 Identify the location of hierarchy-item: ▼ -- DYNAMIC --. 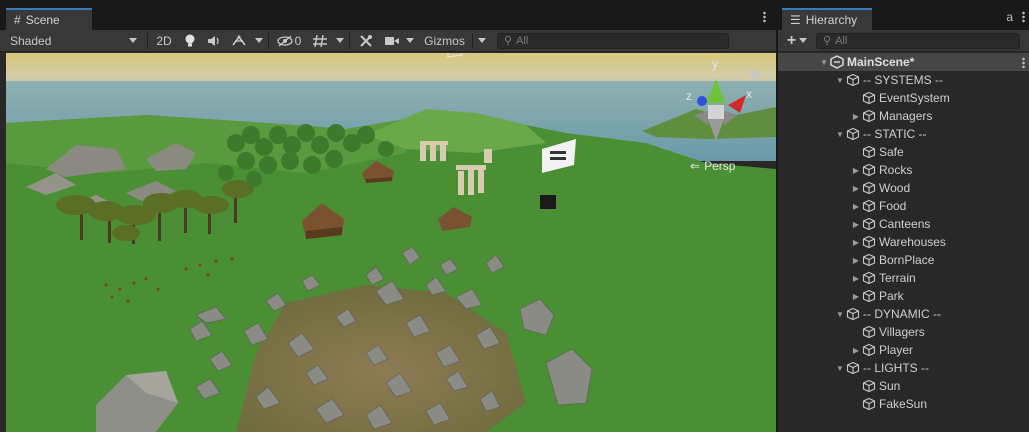
(903, 314).